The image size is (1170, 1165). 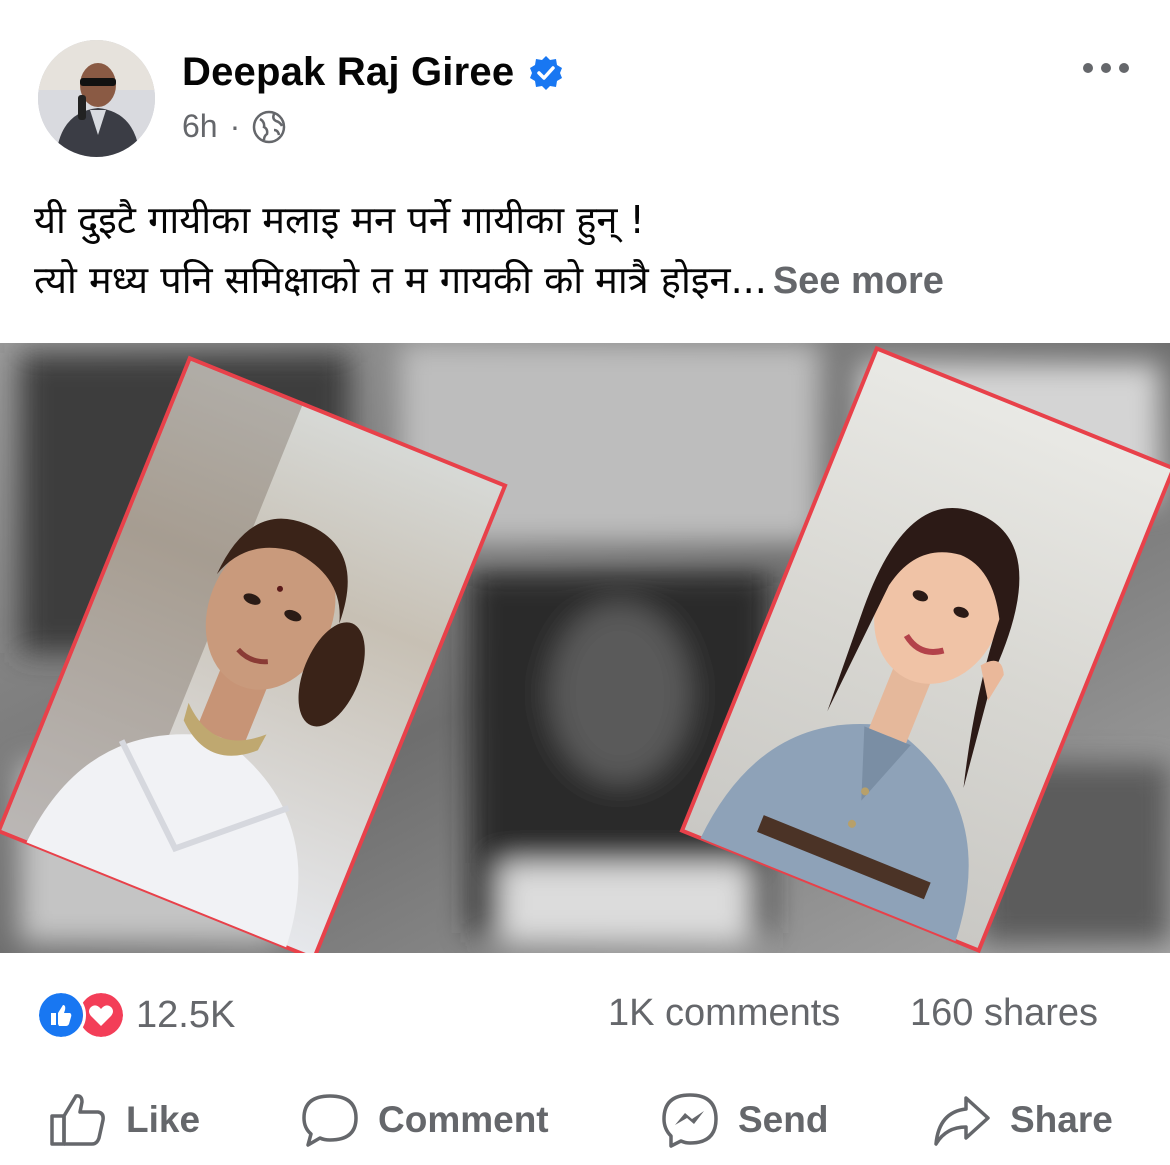 What do you see at coordinates (783, 1119) in the screenshot?
I see `send-label: Send` at bounding box center [783, 1119].